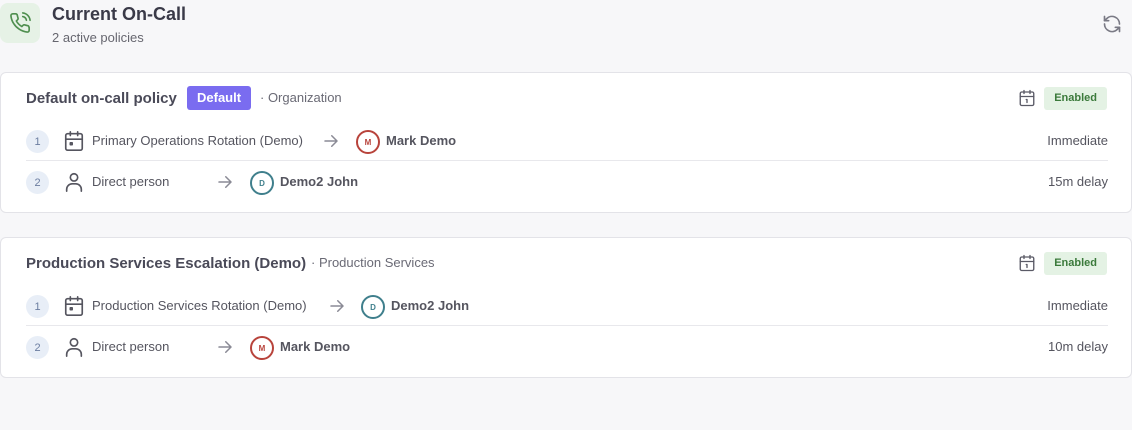 The width and height of the screenshot is (1132, 430). What do you see at coordinates (567, 347) in the screenshot?
I see `escalation-step: 2 Direct person M Mark Demo 10m delay` at bounding box center [567, 347].